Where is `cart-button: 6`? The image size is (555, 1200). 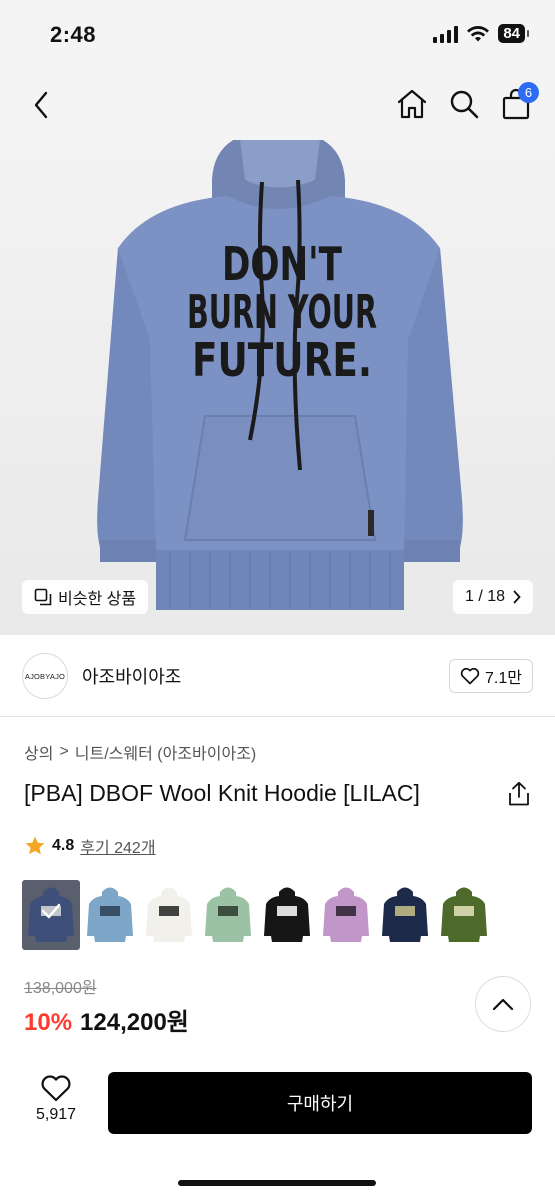 cart-button: 6 is located at coordinates (519, 102).